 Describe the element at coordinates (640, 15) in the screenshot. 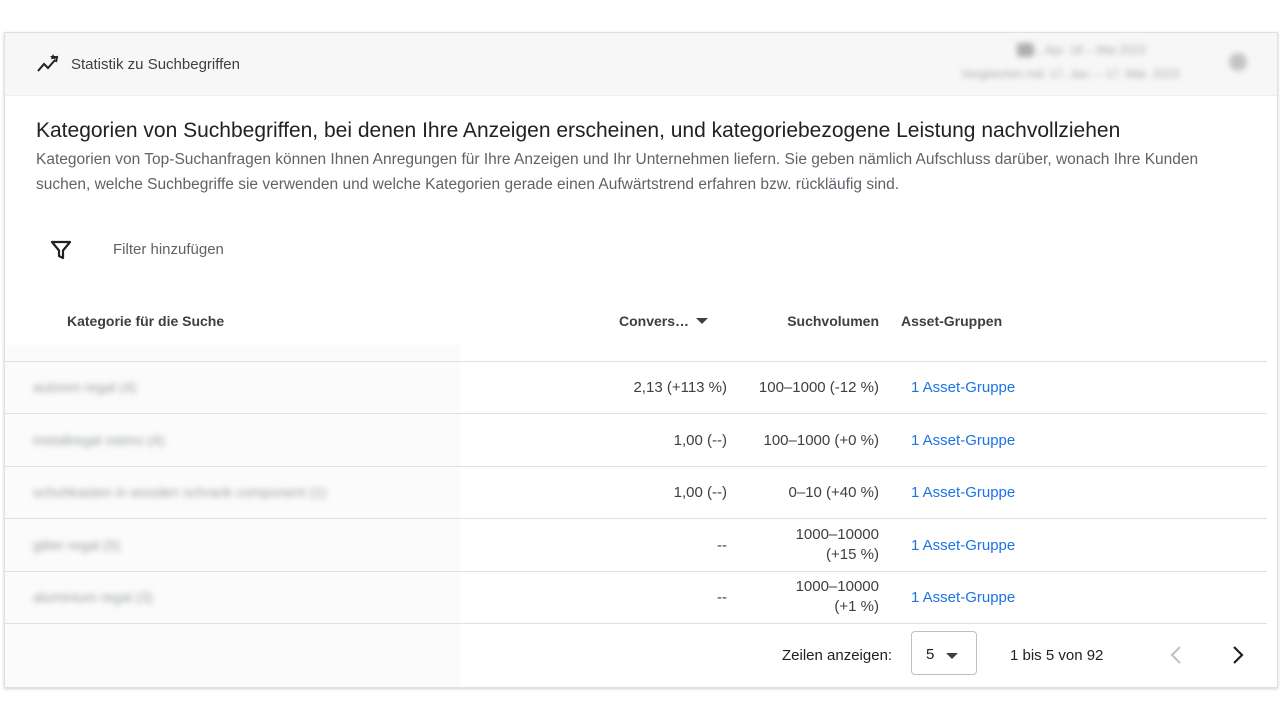

I see `top-strip` at that location.